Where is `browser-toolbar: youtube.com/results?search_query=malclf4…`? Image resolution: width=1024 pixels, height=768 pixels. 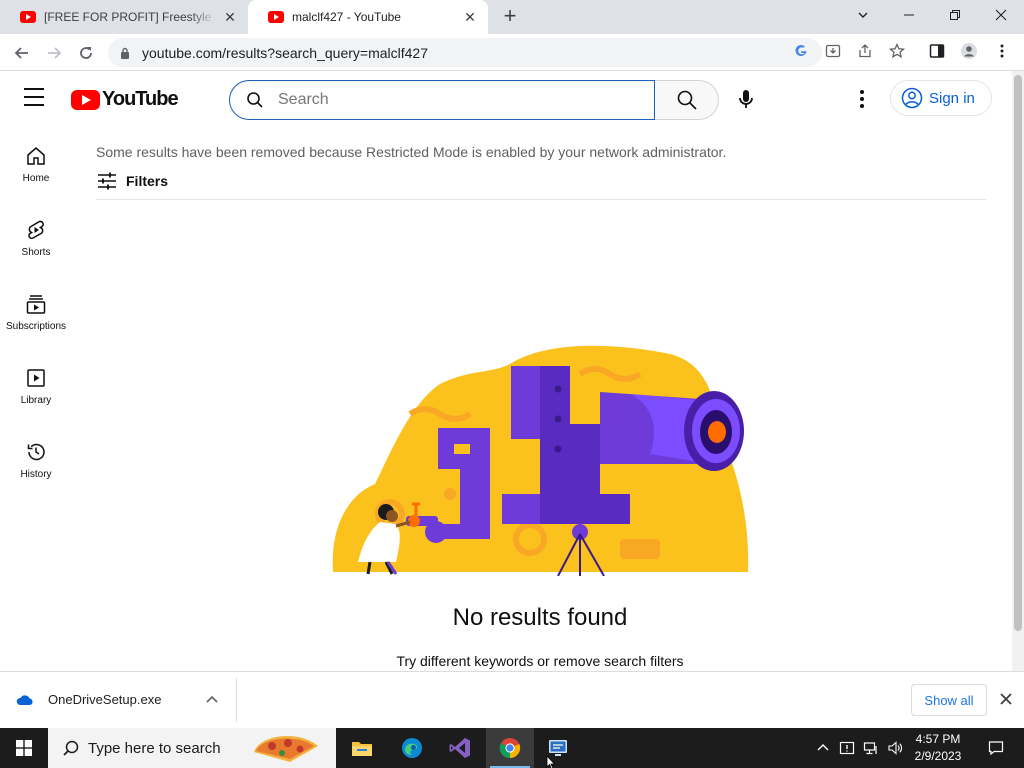 browser-toolbar: youtube.com/results?search_query=malclf4… is located at coordinates (512, 52).